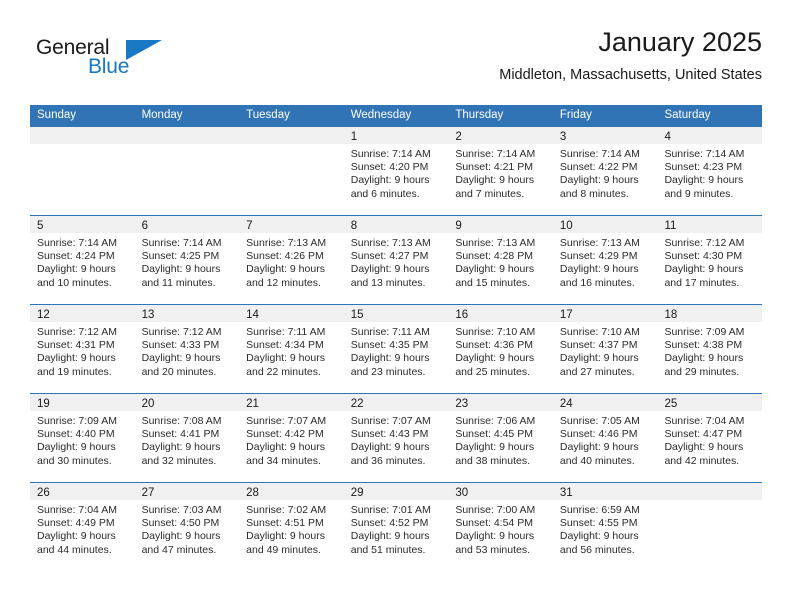 The width and height of the screenshot is (792, 612). Describe the element at coordinates (500, 313) in the screenshot. I see `day-number-band: 16` at that location.